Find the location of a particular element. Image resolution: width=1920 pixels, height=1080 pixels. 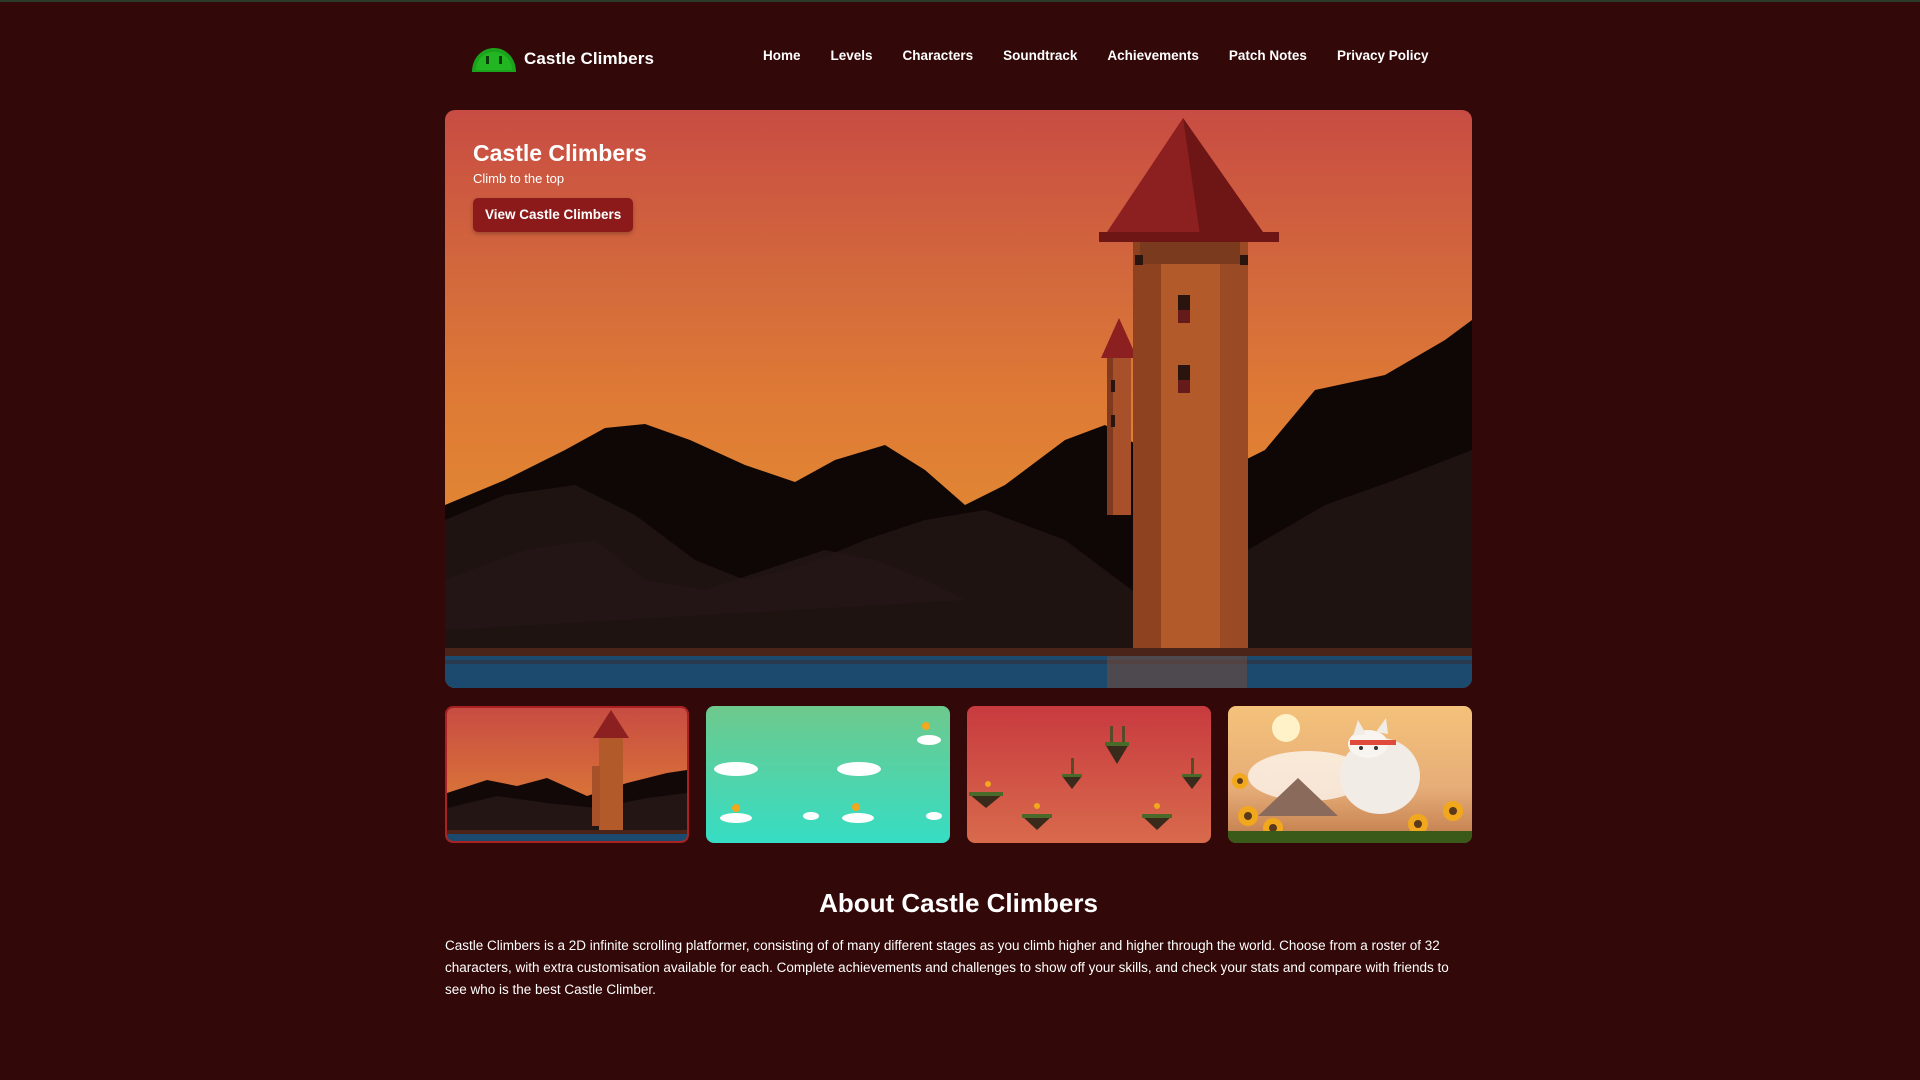

brand-name: Castle Climbers is located at coordinates (589, 58).